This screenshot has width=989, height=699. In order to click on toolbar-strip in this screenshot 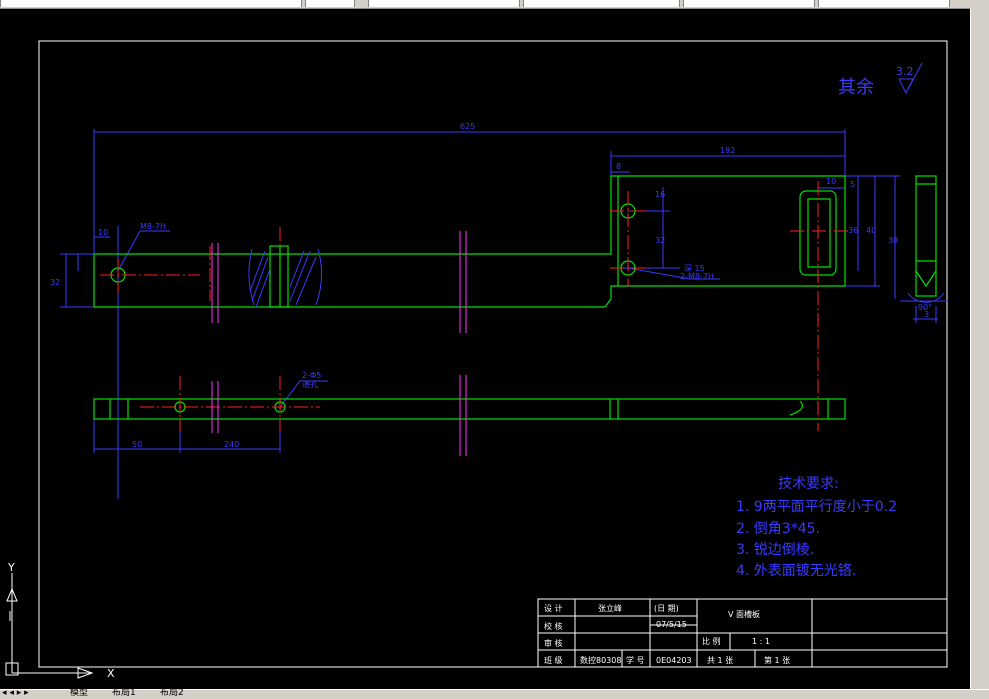, I will do `click(494, 4)`.